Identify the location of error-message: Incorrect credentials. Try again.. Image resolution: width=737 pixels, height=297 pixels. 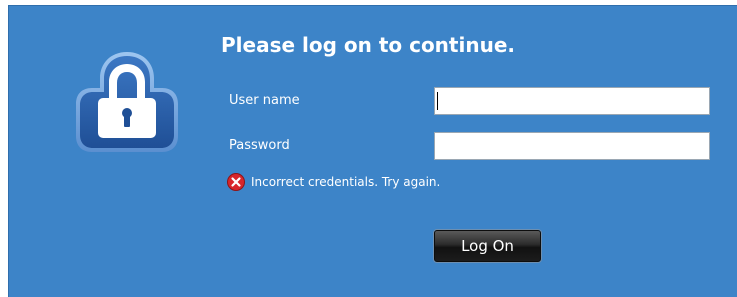
(333, 182).